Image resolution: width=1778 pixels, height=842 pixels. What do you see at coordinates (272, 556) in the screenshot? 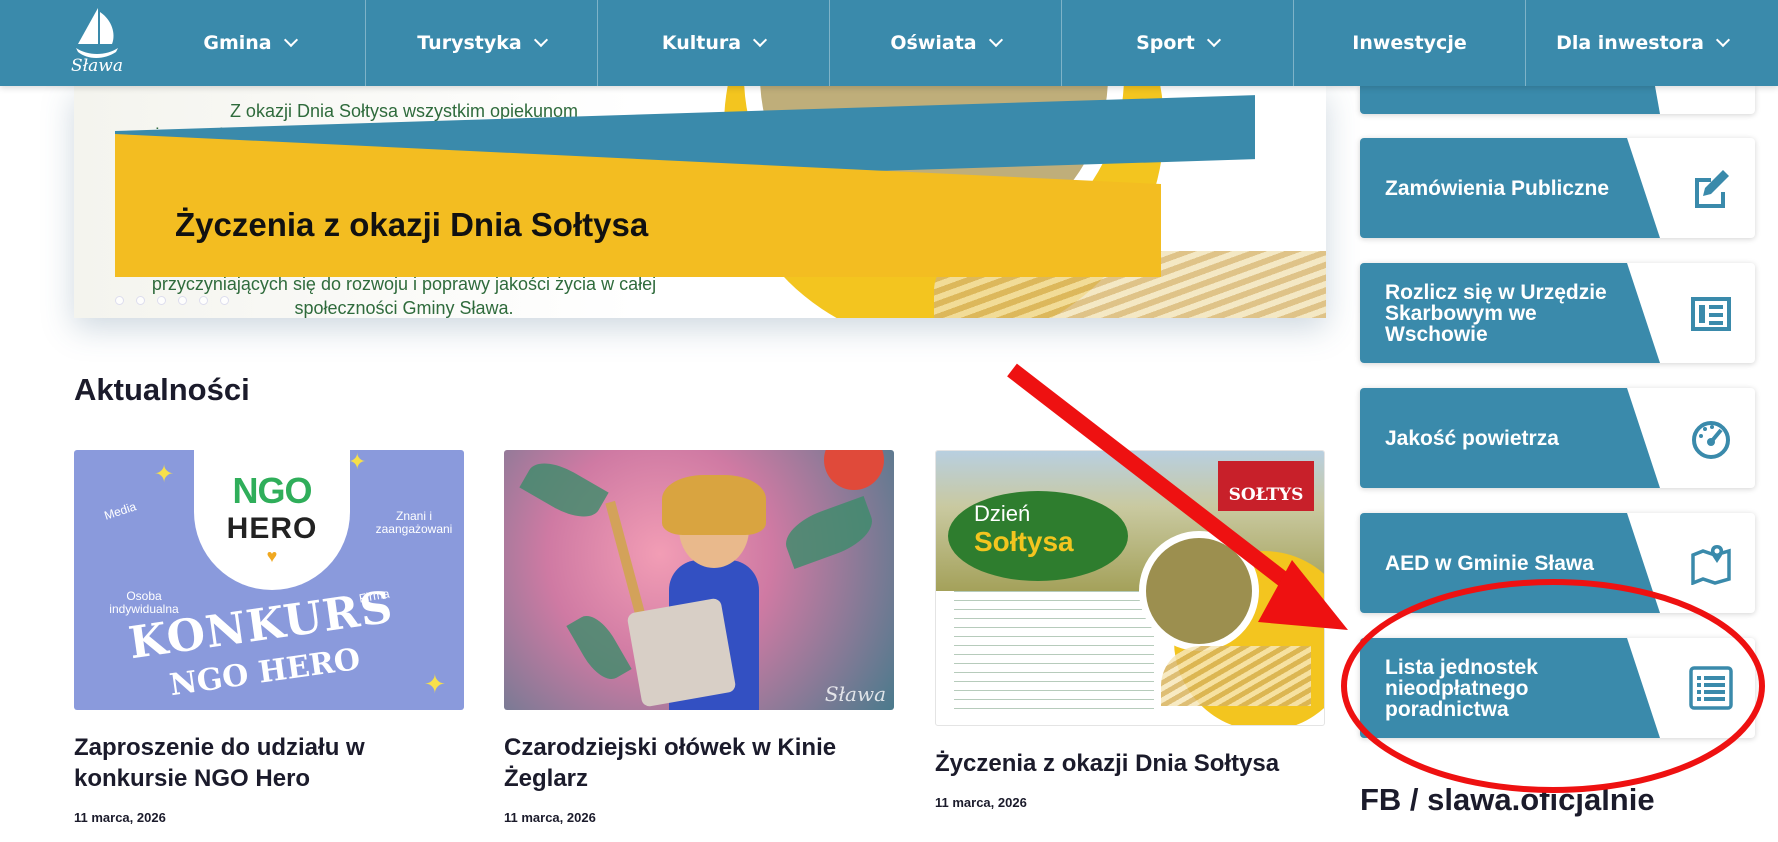
I see `heart-icon: ♥` at bounding box center [272, 556].